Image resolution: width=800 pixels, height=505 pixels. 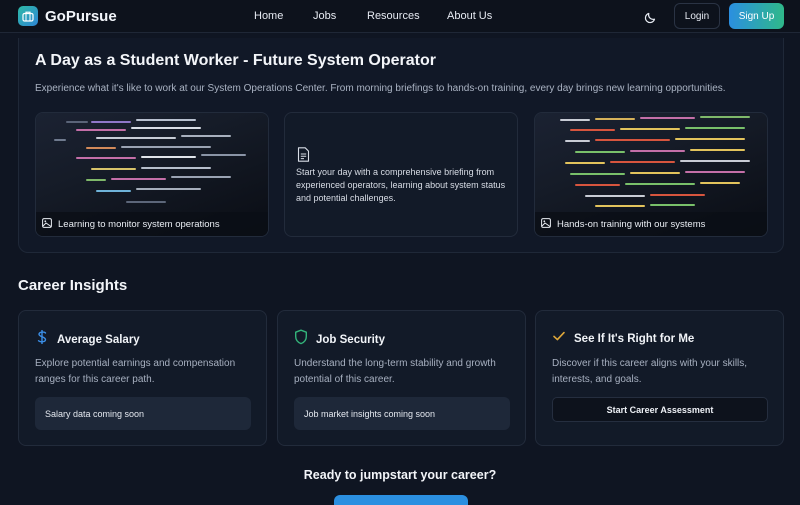 What do you see at coordinates (400, 475) in the screenshot?
I see `cta-title: Ready to jumpstart your career?` at bounding box center [400, 475].